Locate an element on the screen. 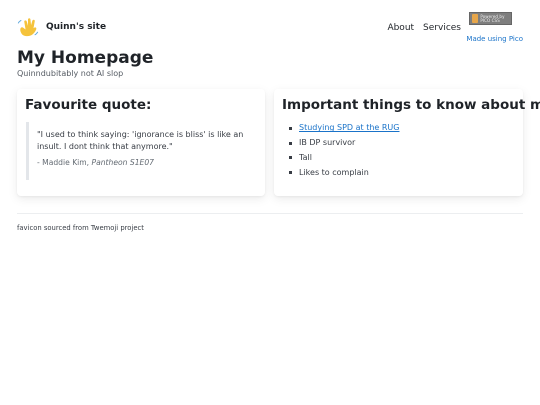  page-title: My Homepage is located at coordinates (85, 58).